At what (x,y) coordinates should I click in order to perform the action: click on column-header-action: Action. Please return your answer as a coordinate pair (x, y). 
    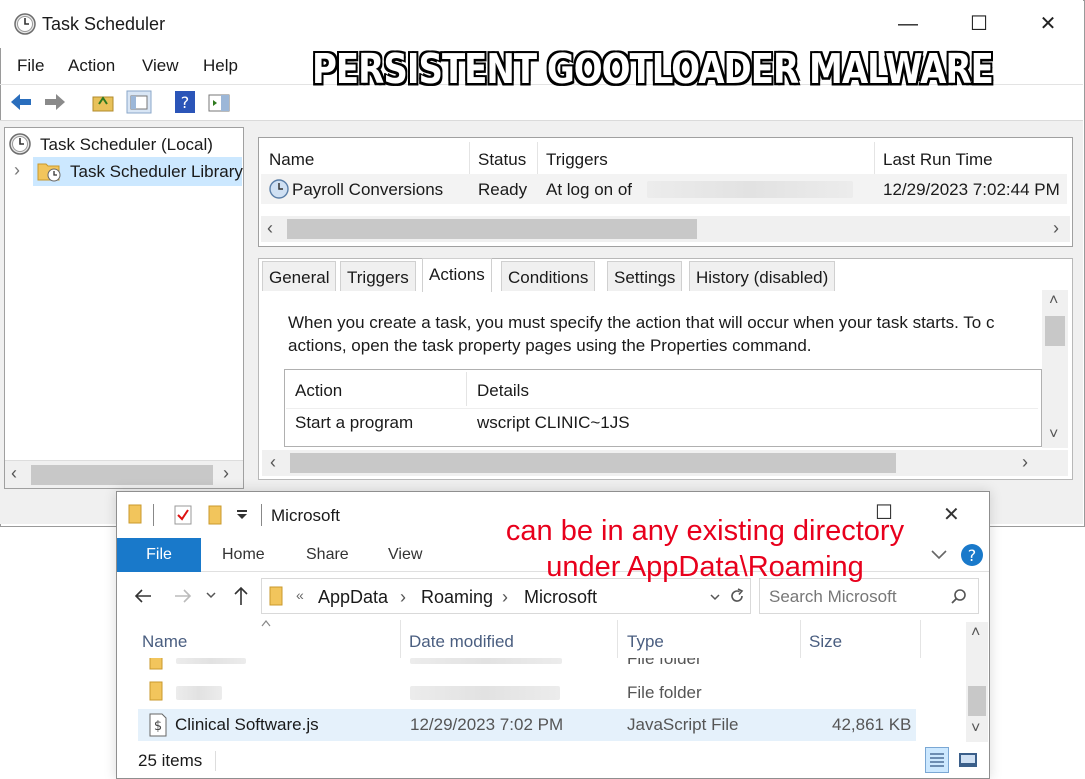
    Looking at the image, I should click on (318, 391).